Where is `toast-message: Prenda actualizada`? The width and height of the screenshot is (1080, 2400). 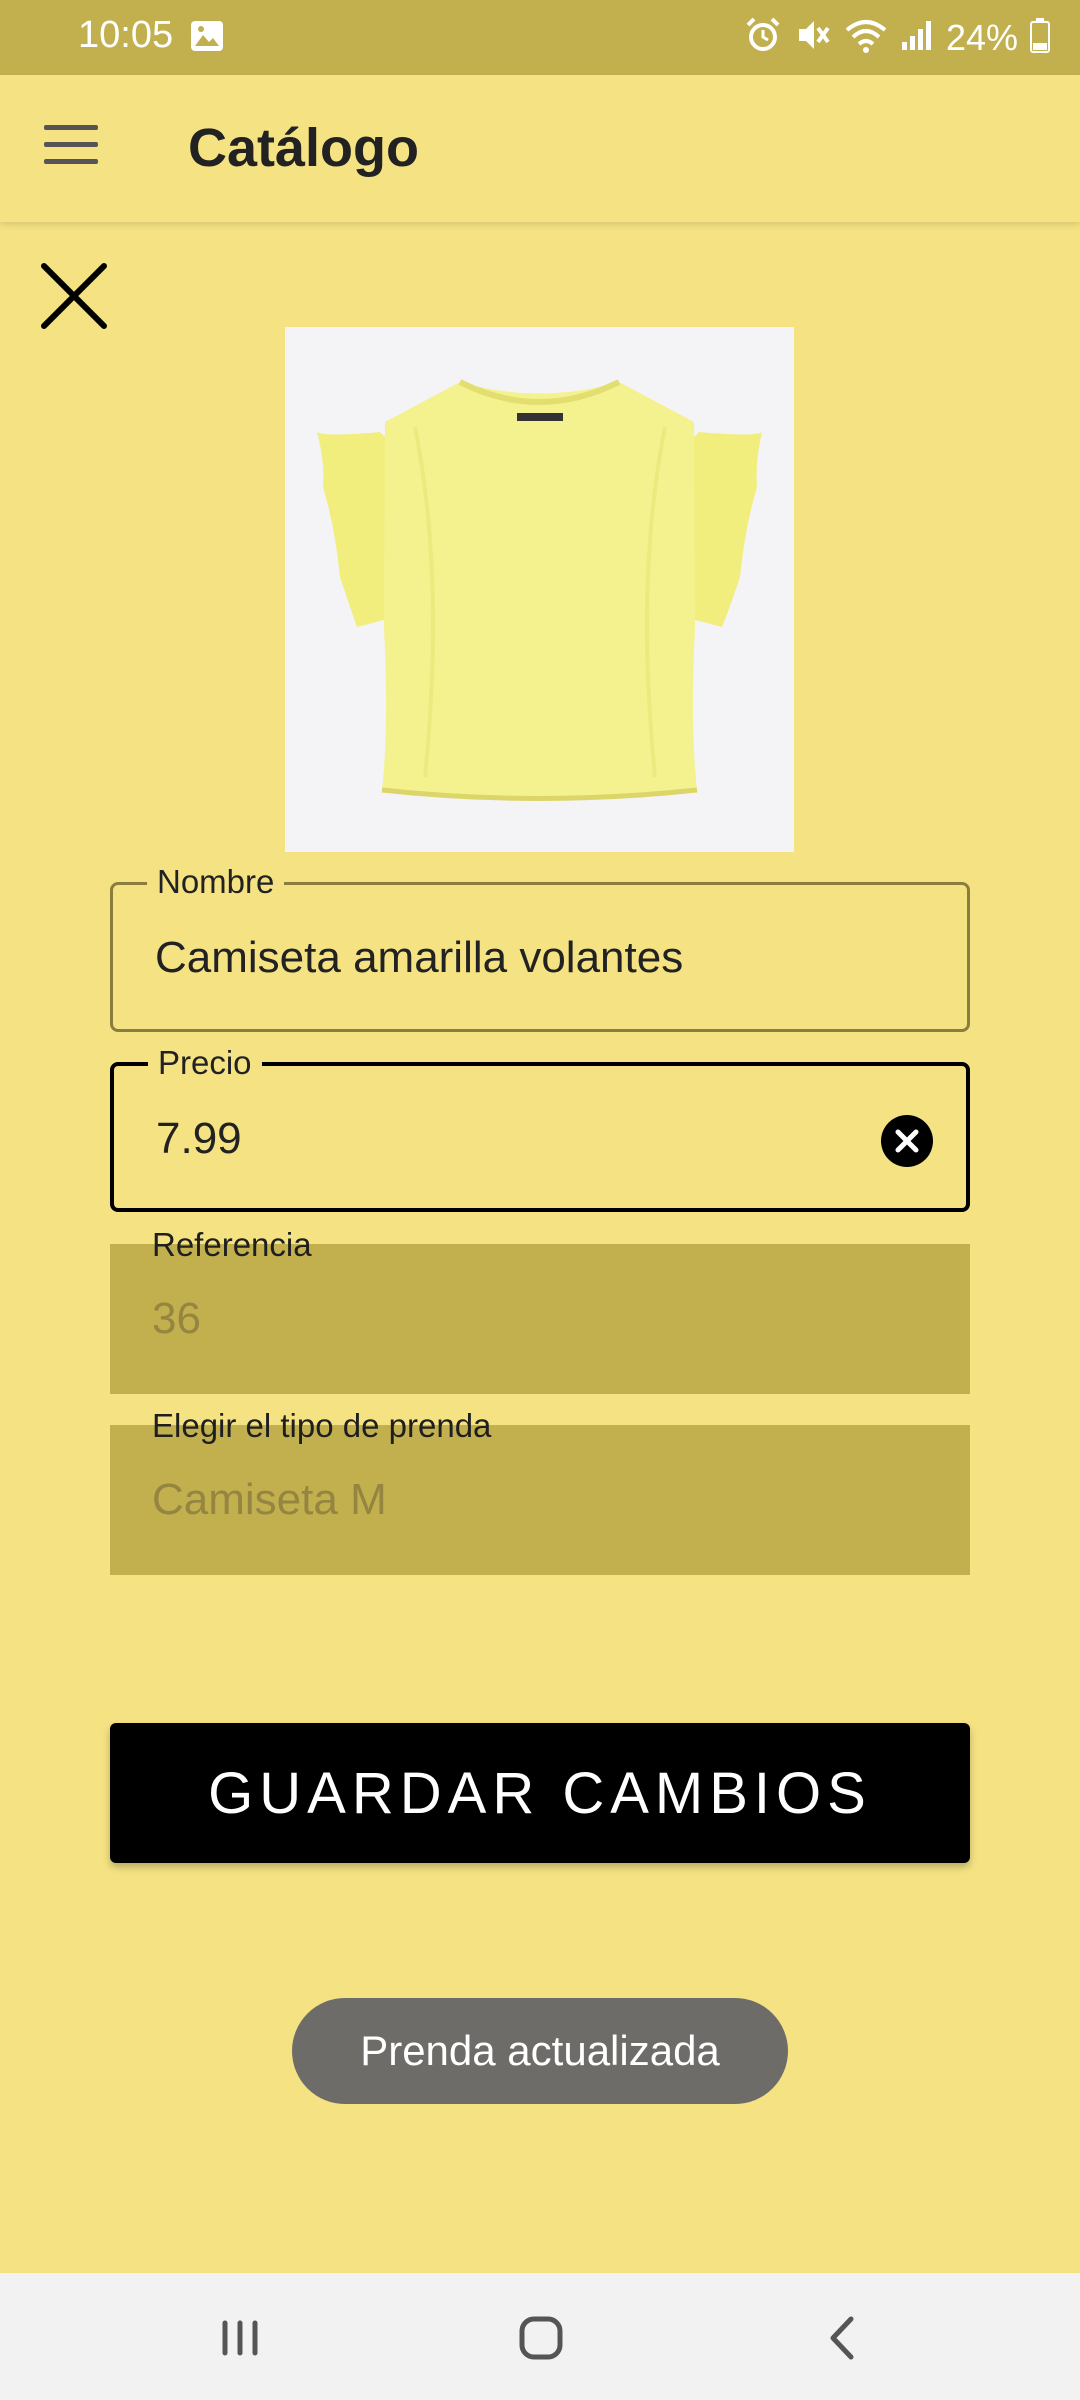
toast-message: Prenda actualizada is located at coordinates (540, 2051).